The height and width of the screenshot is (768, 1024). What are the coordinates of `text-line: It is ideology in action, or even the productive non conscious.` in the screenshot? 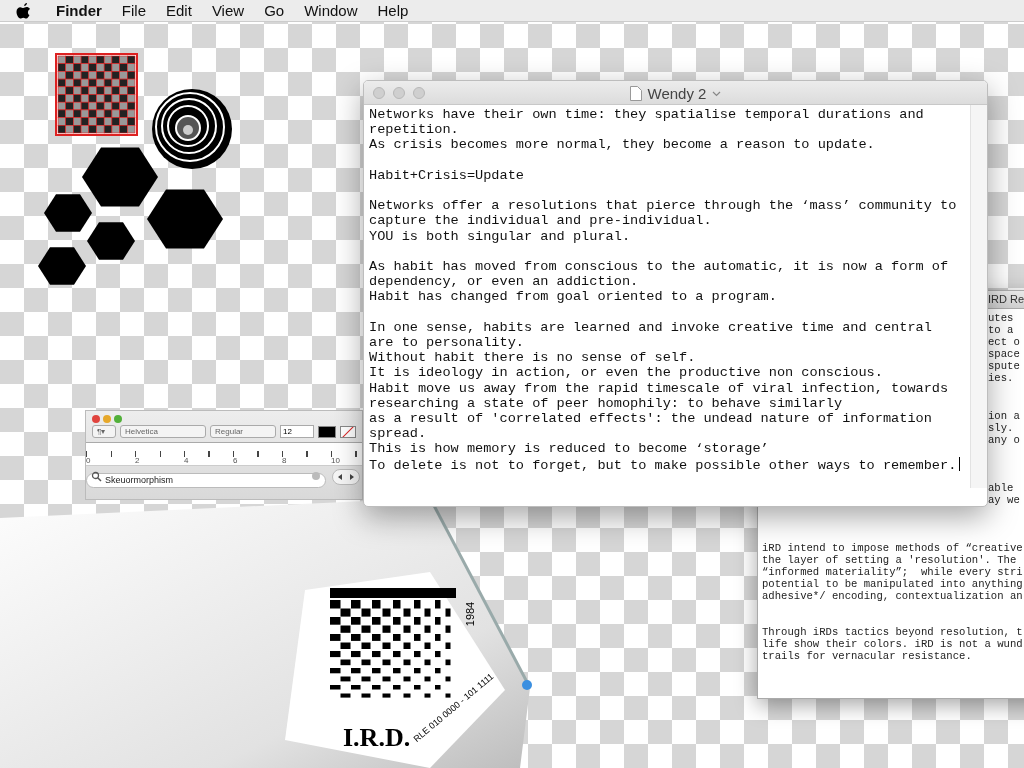 It's located at (626, 373).